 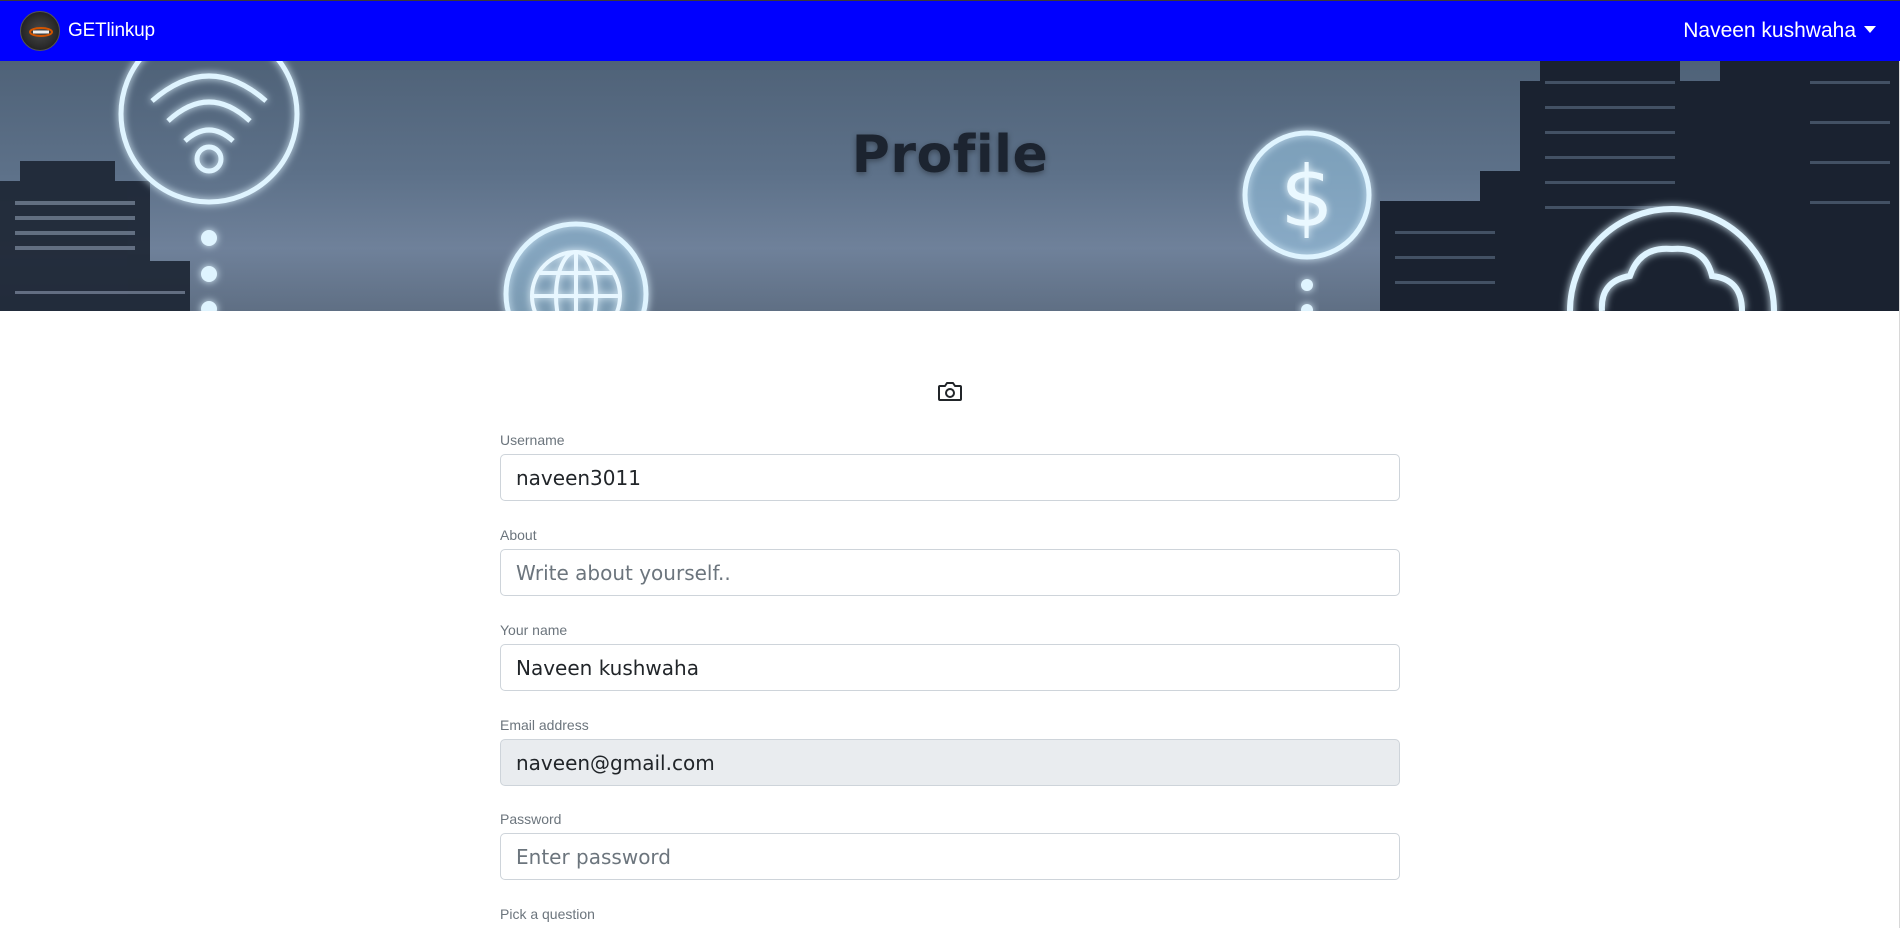 I want to click on user-name: Naveen kushwaha, so click(x=1769, y=30).